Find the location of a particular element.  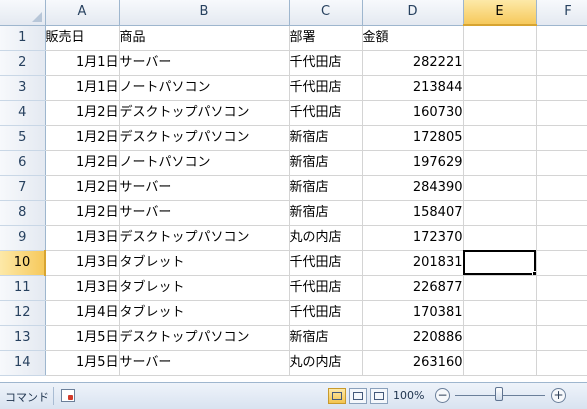

select-all-corner is located at coordinates (23, 13).